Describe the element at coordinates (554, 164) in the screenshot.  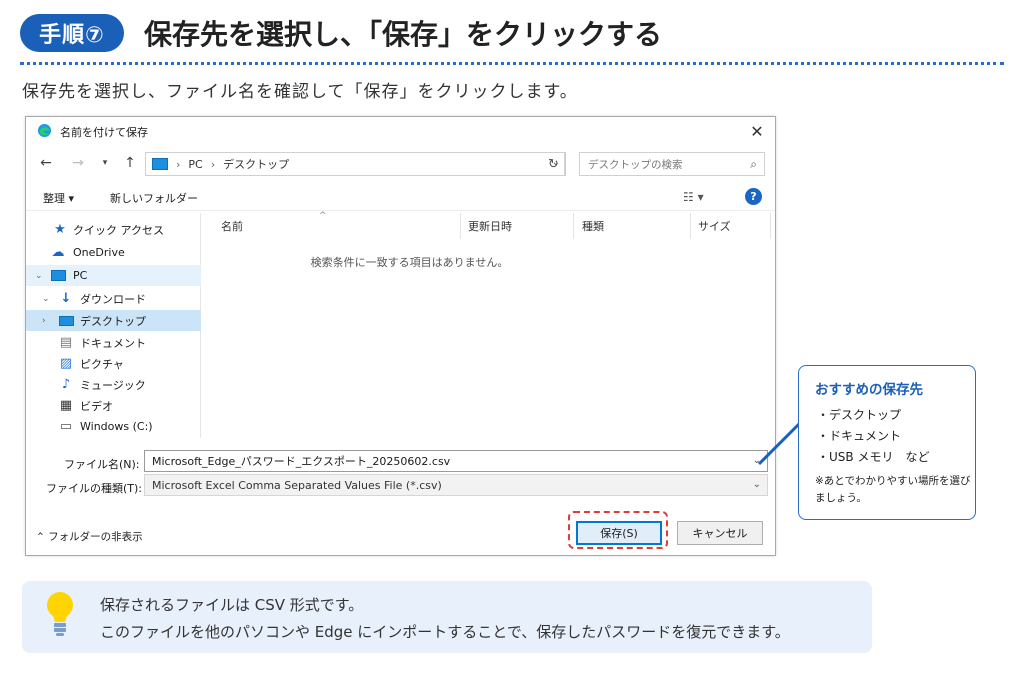
I see `refresh-icon: ↻` at that location.